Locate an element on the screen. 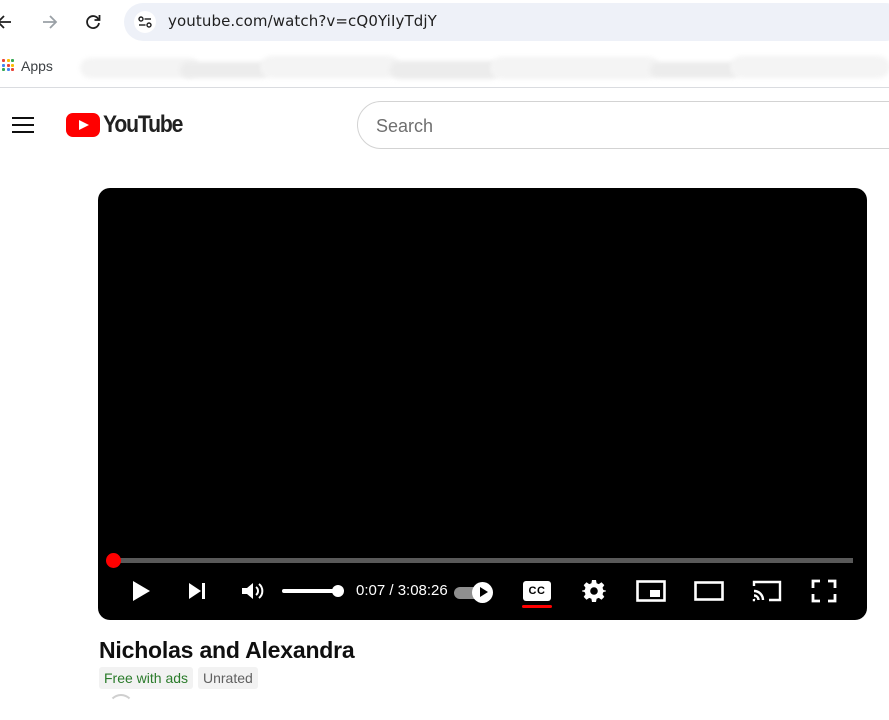 The image size is (889, 720). captions-button: CC is located at coordinates (537, 591).